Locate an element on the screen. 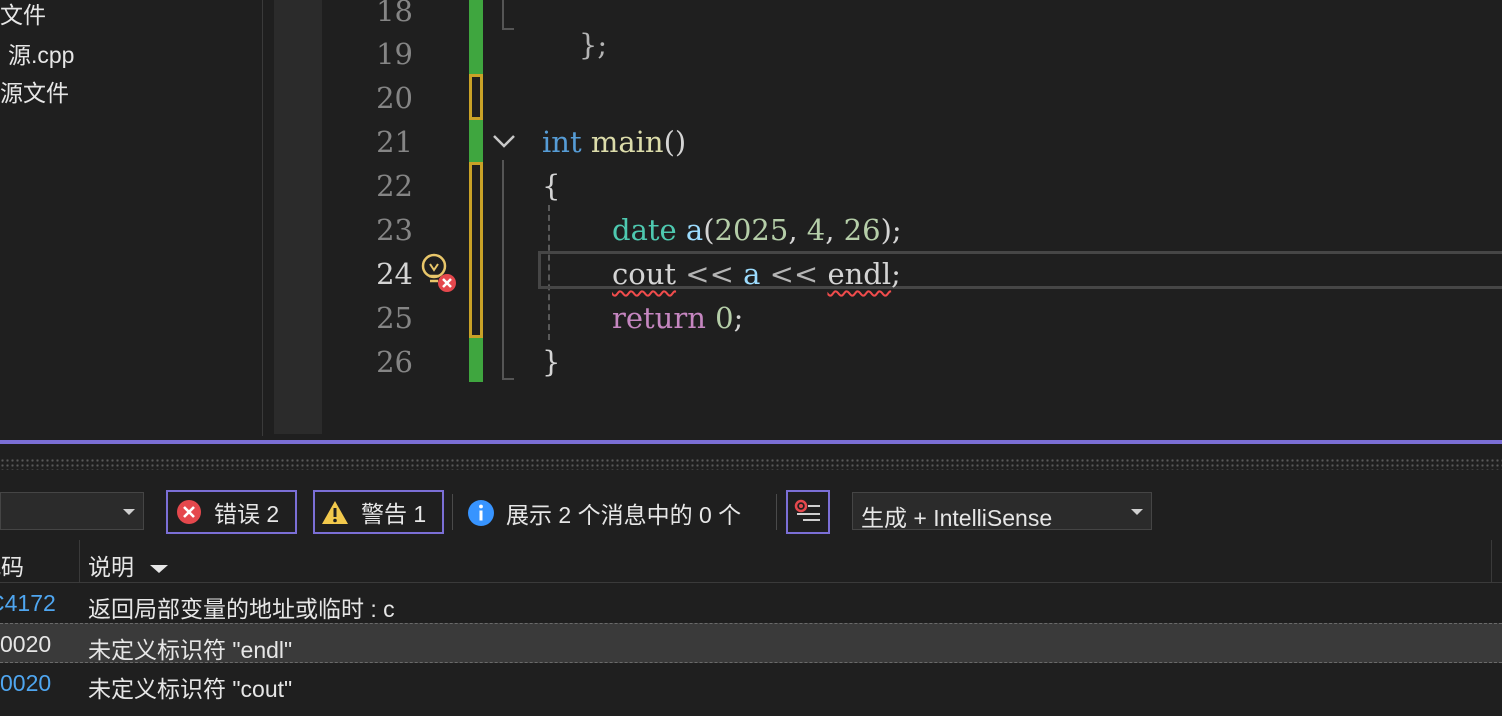  vertical-scrollbar is located at coordinates (298, 217).